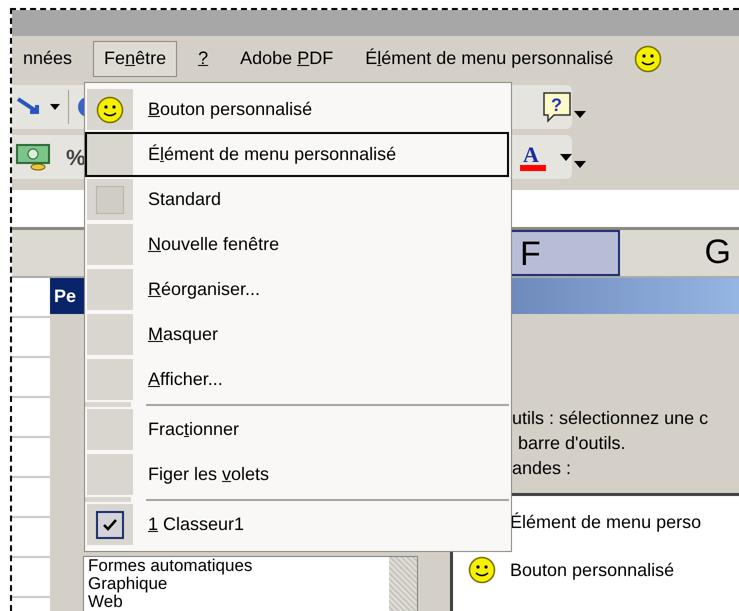 The image size is (739, 611). What do you see at coordinates (297, 109) in the screenshot?
I see `menu-item: Bouton personnalisé` at bounding box center [297, 109].